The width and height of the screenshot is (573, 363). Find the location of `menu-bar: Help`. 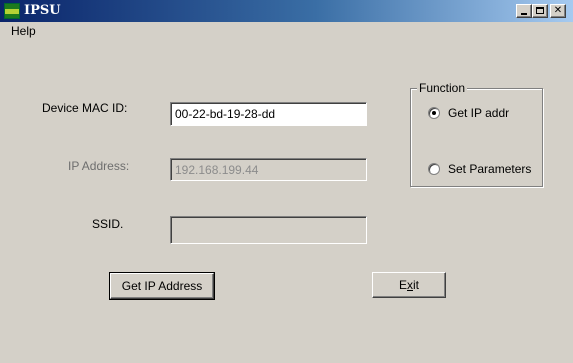

menu-bar: Help is located at coordinates (286, 31).